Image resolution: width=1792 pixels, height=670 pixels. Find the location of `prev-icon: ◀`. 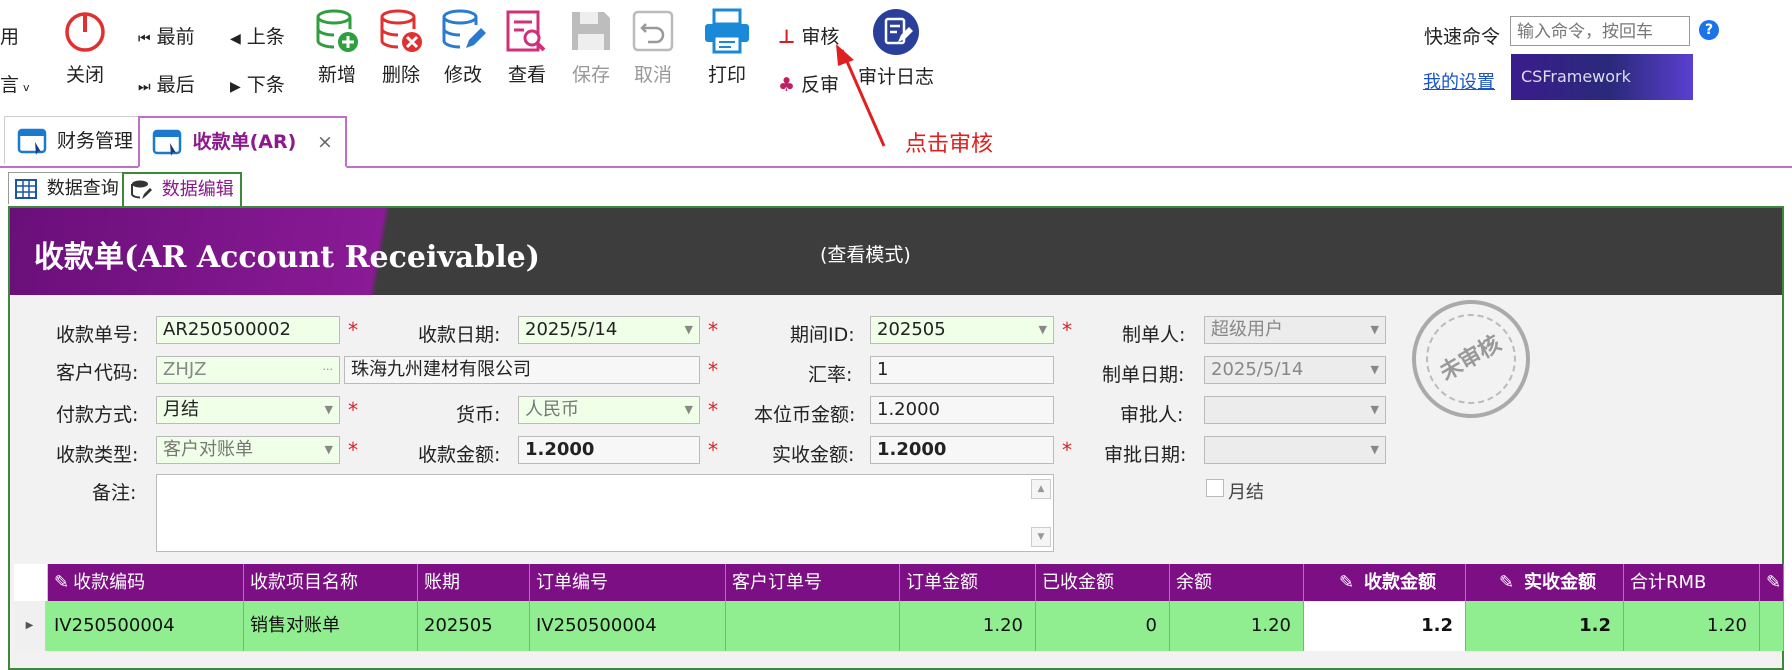

prev-icon: ◀ is located at coordinates (235, 39).